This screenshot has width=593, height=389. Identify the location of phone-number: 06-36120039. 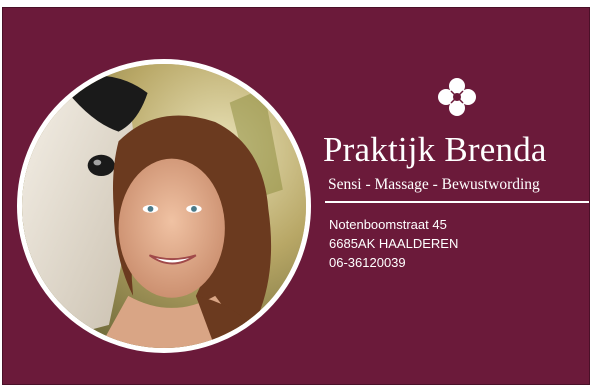
(367, 262).